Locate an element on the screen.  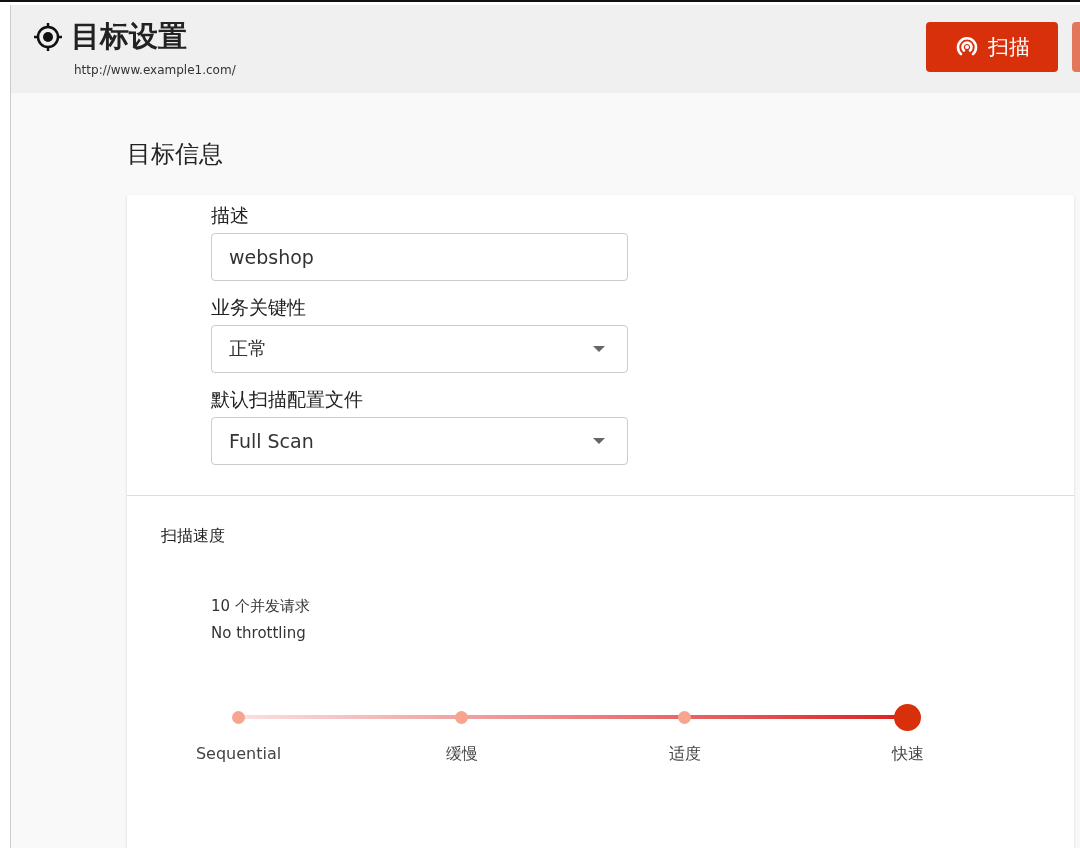
dropdown-field: Full Scan is located at coordinates (419, 441).